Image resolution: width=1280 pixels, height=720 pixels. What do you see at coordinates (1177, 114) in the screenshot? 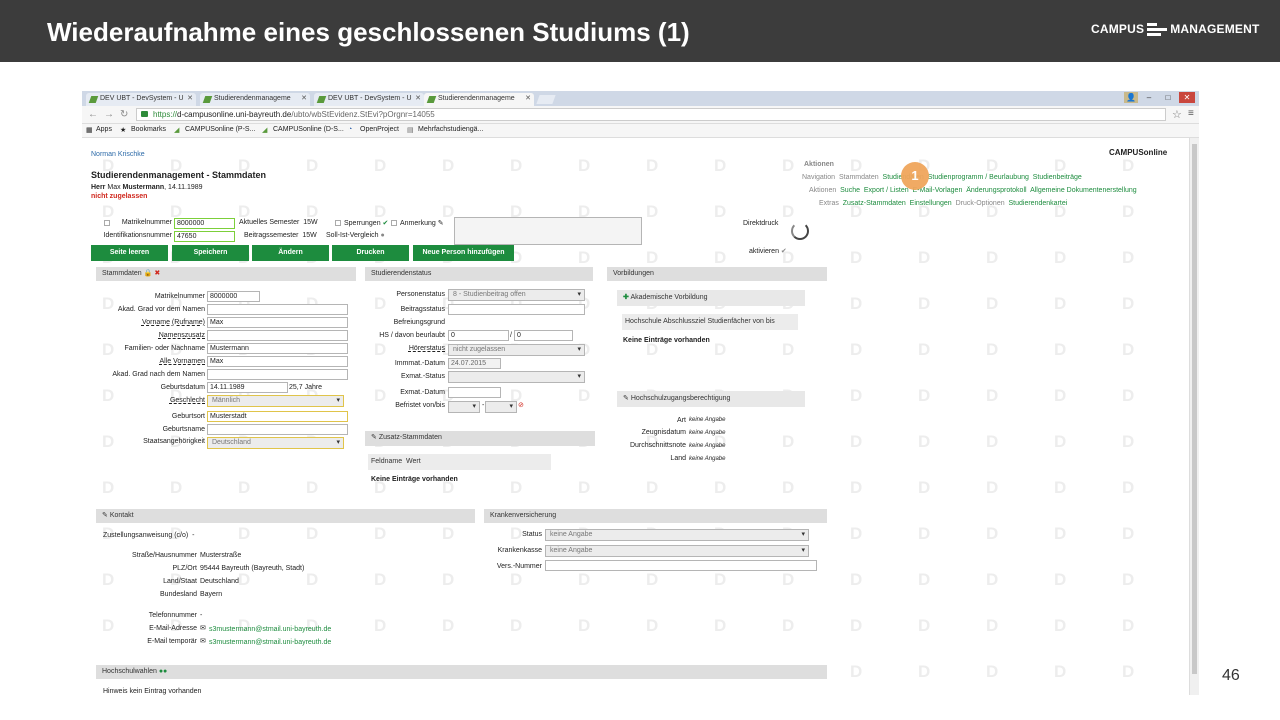
I see `bookmark-star-icon: ☆` at bounding box center [1177, 114].